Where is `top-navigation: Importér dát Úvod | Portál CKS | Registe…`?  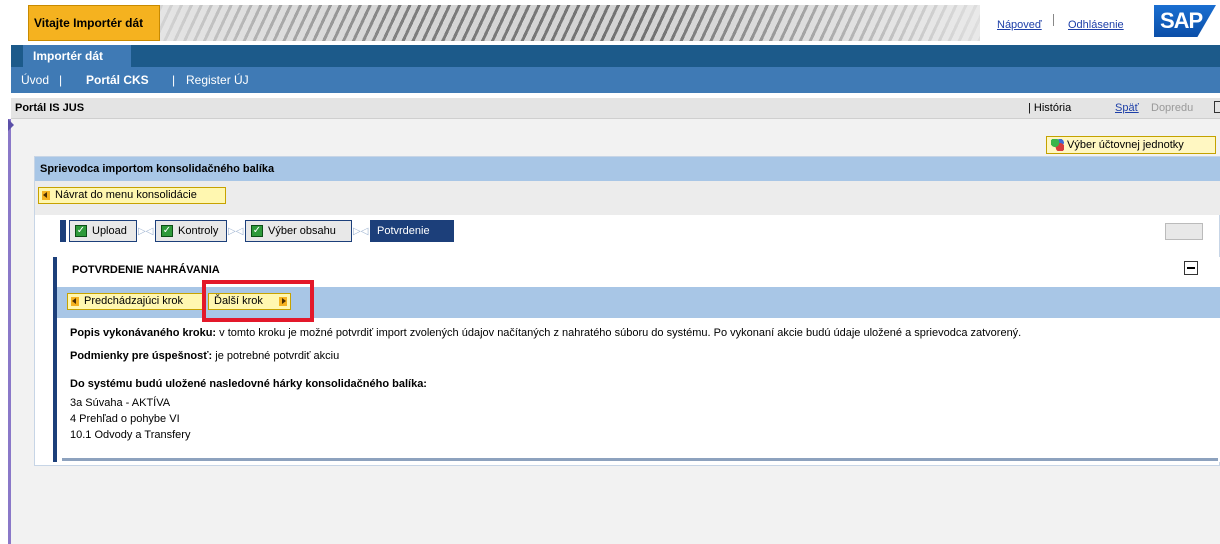
top-navigation: Importér dát Úvod | Portál CKS | Registe… is located at coordinates (615, 69).